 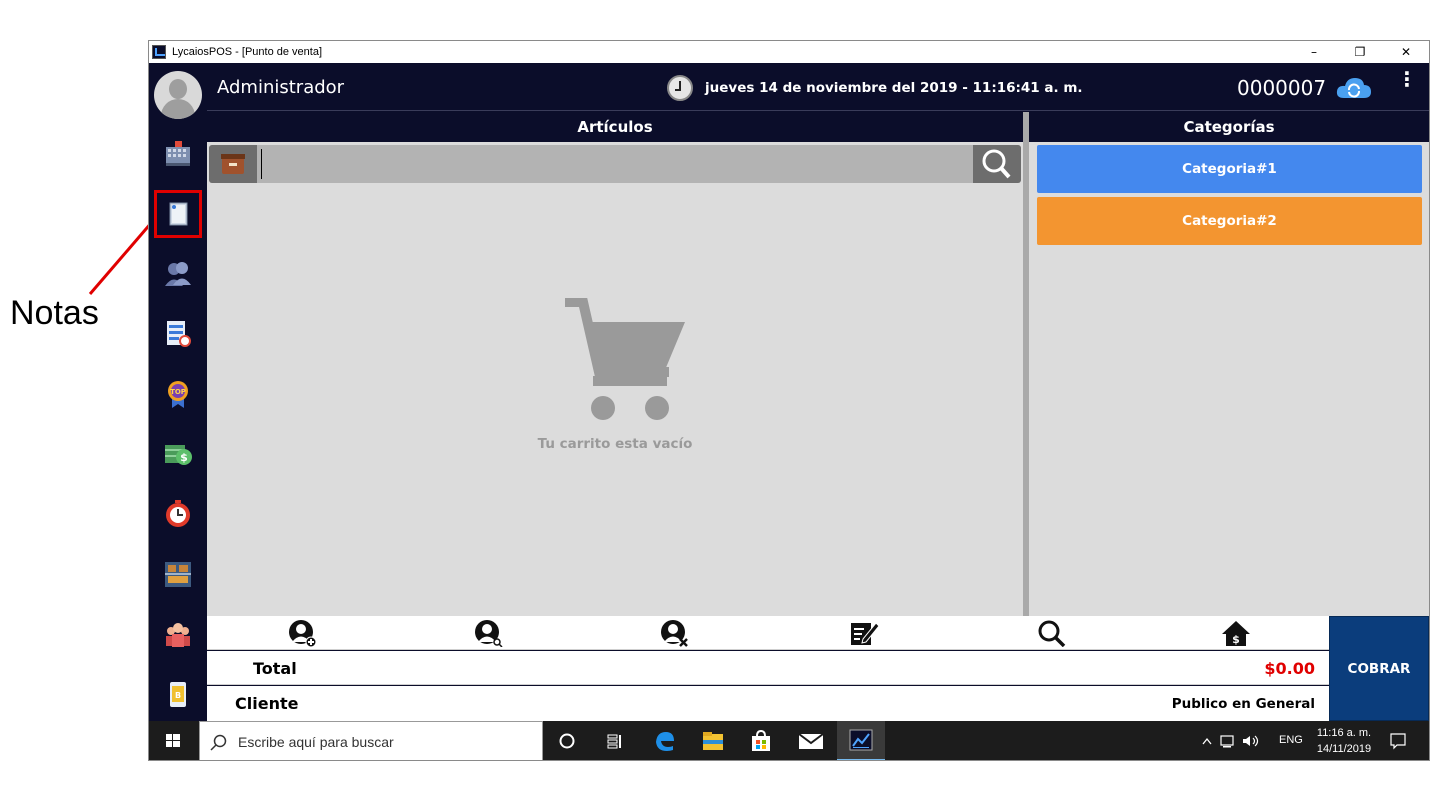 I want to click on cloud-sync-icon, so click(x=1354, y=88).